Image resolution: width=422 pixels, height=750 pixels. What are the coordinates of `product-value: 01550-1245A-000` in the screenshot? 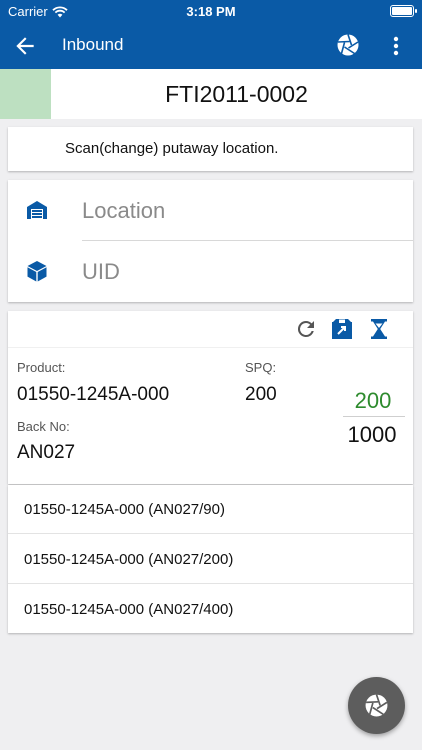 It's located at (93, 394).